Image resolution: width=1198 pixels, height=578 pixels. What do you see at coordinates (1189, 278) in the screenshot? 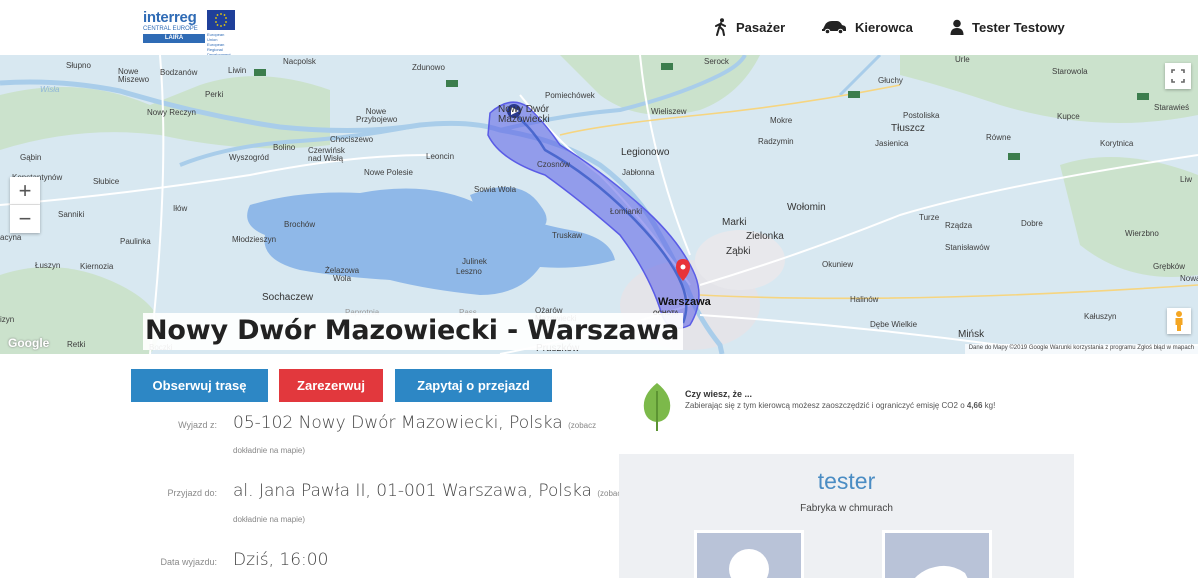
I see `map-label: Nowa` at bounding box center [1189, 278].